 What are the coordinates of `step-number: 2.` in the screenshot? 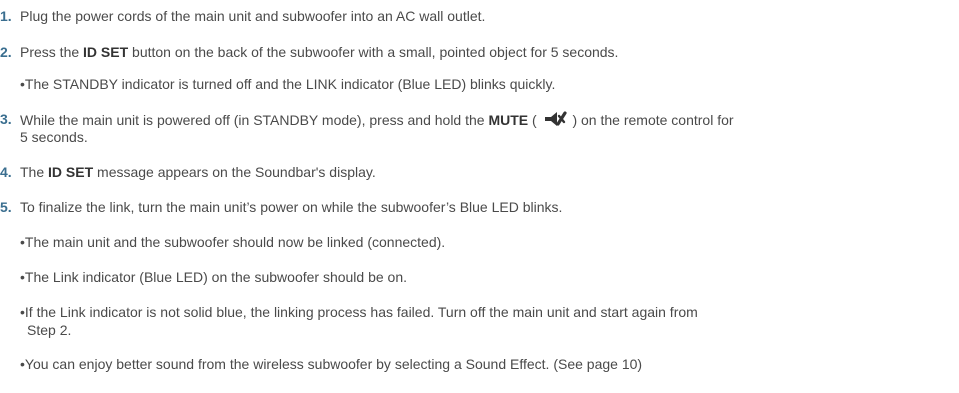 It's located at (6, 52).